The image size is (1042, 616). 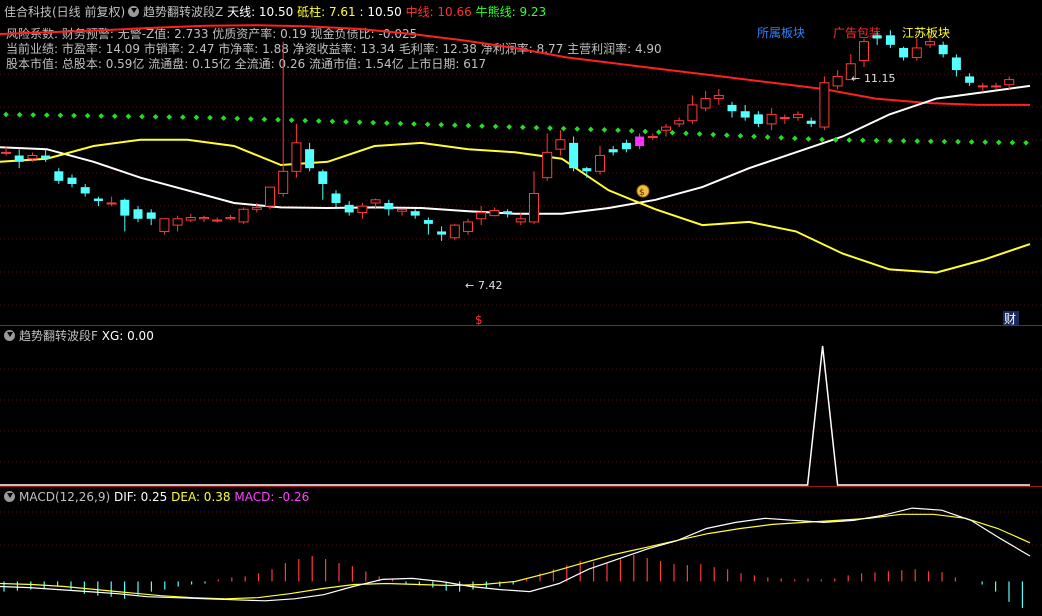 I want to click on indicator2-name: 趋势翻转波段F, so click(x=58, y=336).